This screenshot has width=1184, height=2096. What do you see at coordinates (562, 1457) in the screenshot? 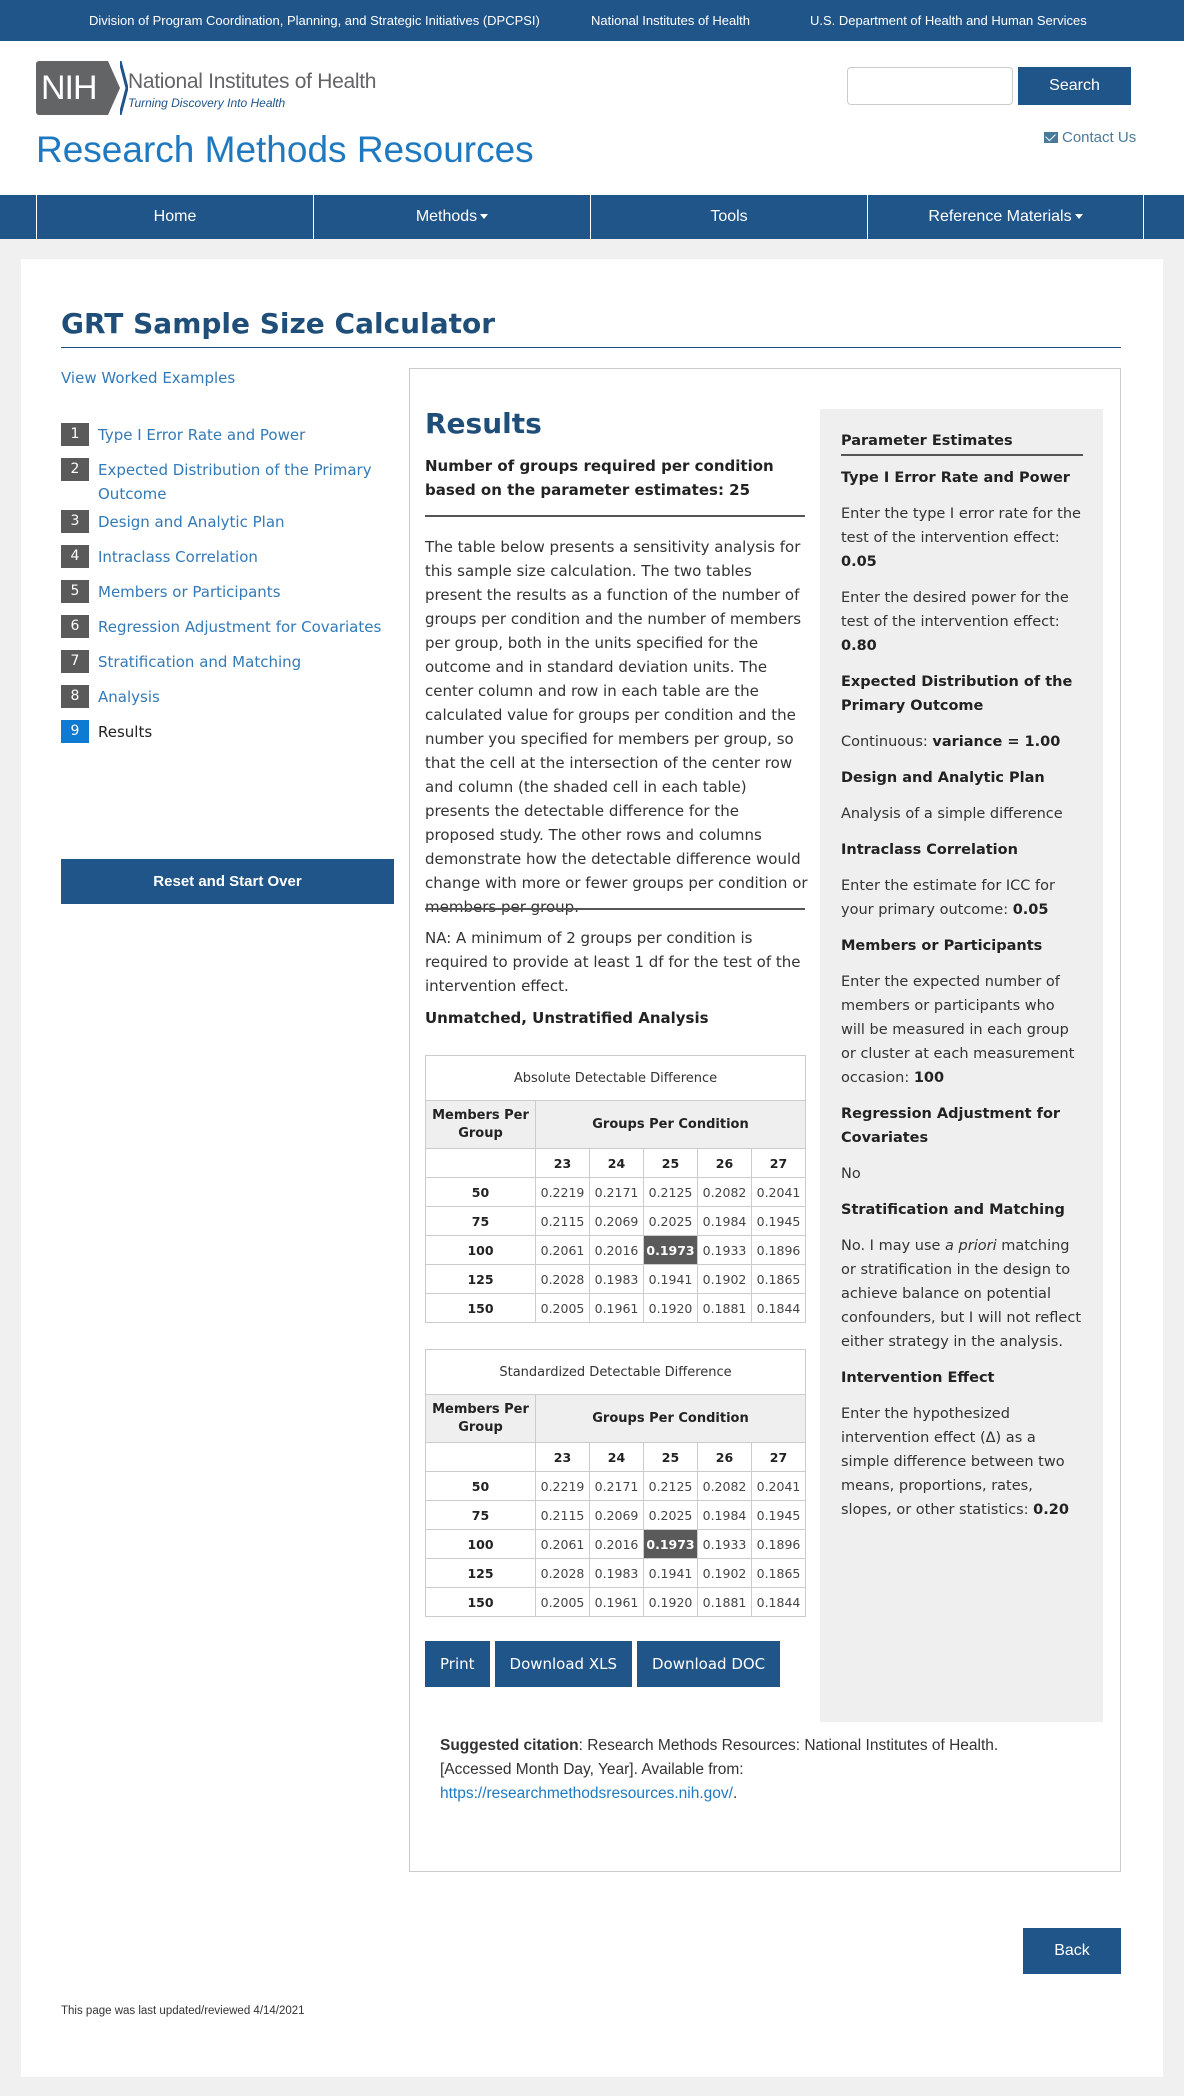
I see `column-header: 23` at bounding box center [562, 1457].